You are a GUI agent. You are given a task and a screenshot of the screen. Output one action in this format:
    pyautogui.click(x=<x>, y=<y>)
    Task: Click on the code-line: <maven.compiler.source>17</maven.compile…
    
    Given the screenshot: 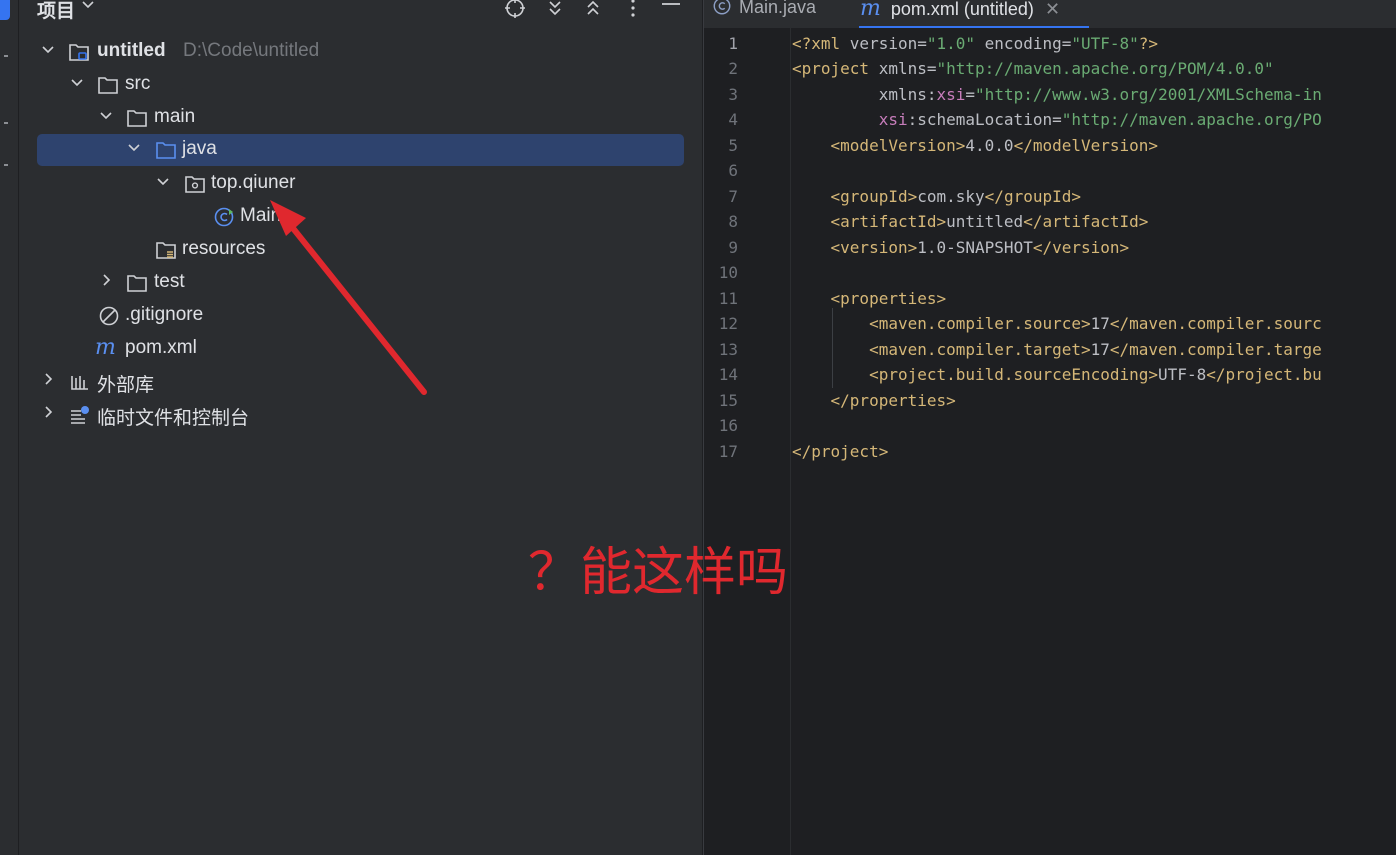 What is the action you would take?
    pyautogui.click(x=1057, y=323)
    